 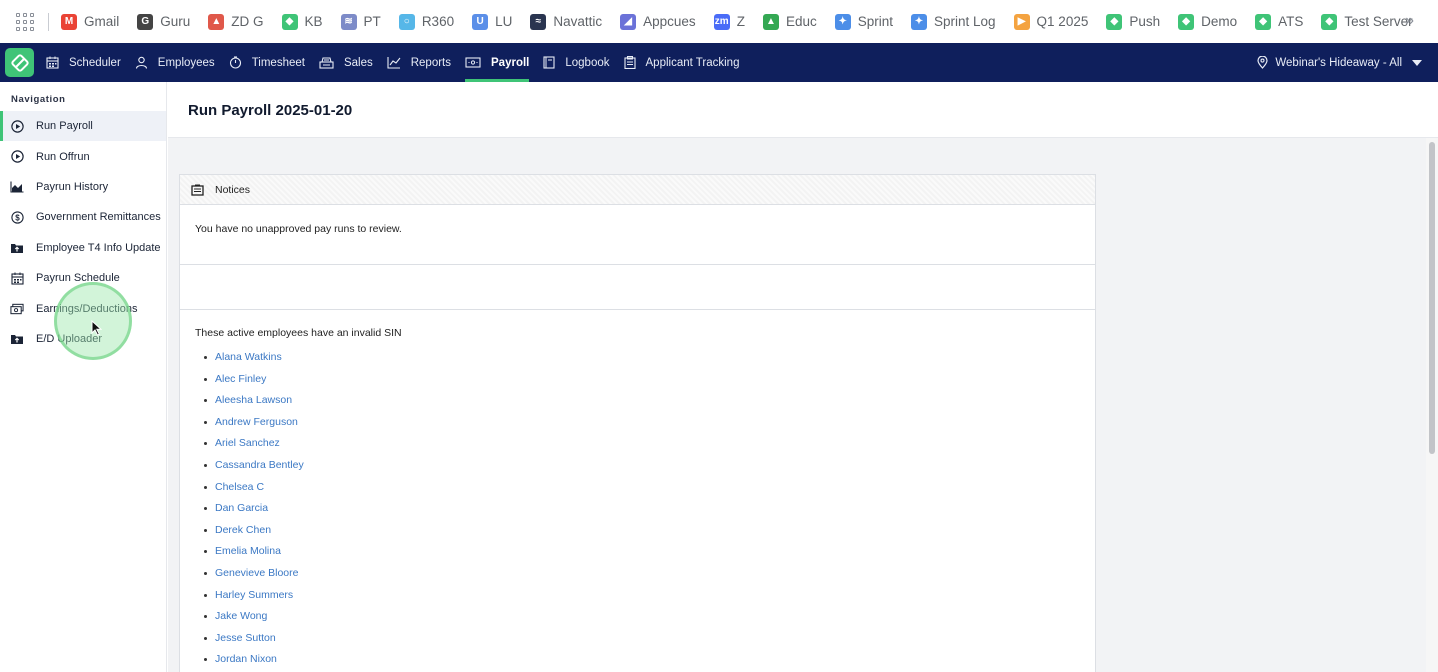 I want to click on bookmark-ats: ◆ ATS, so click(x=1279, y=21).